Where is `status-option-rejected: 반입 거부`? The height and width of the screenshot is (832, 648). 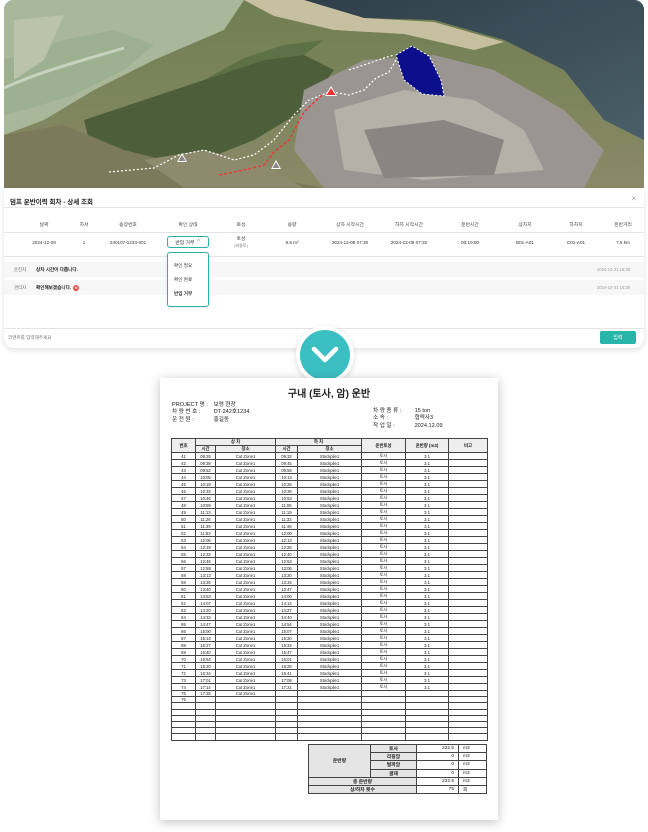
status-option-rejected: 반입 거부 is located at coordinates (188, 294).